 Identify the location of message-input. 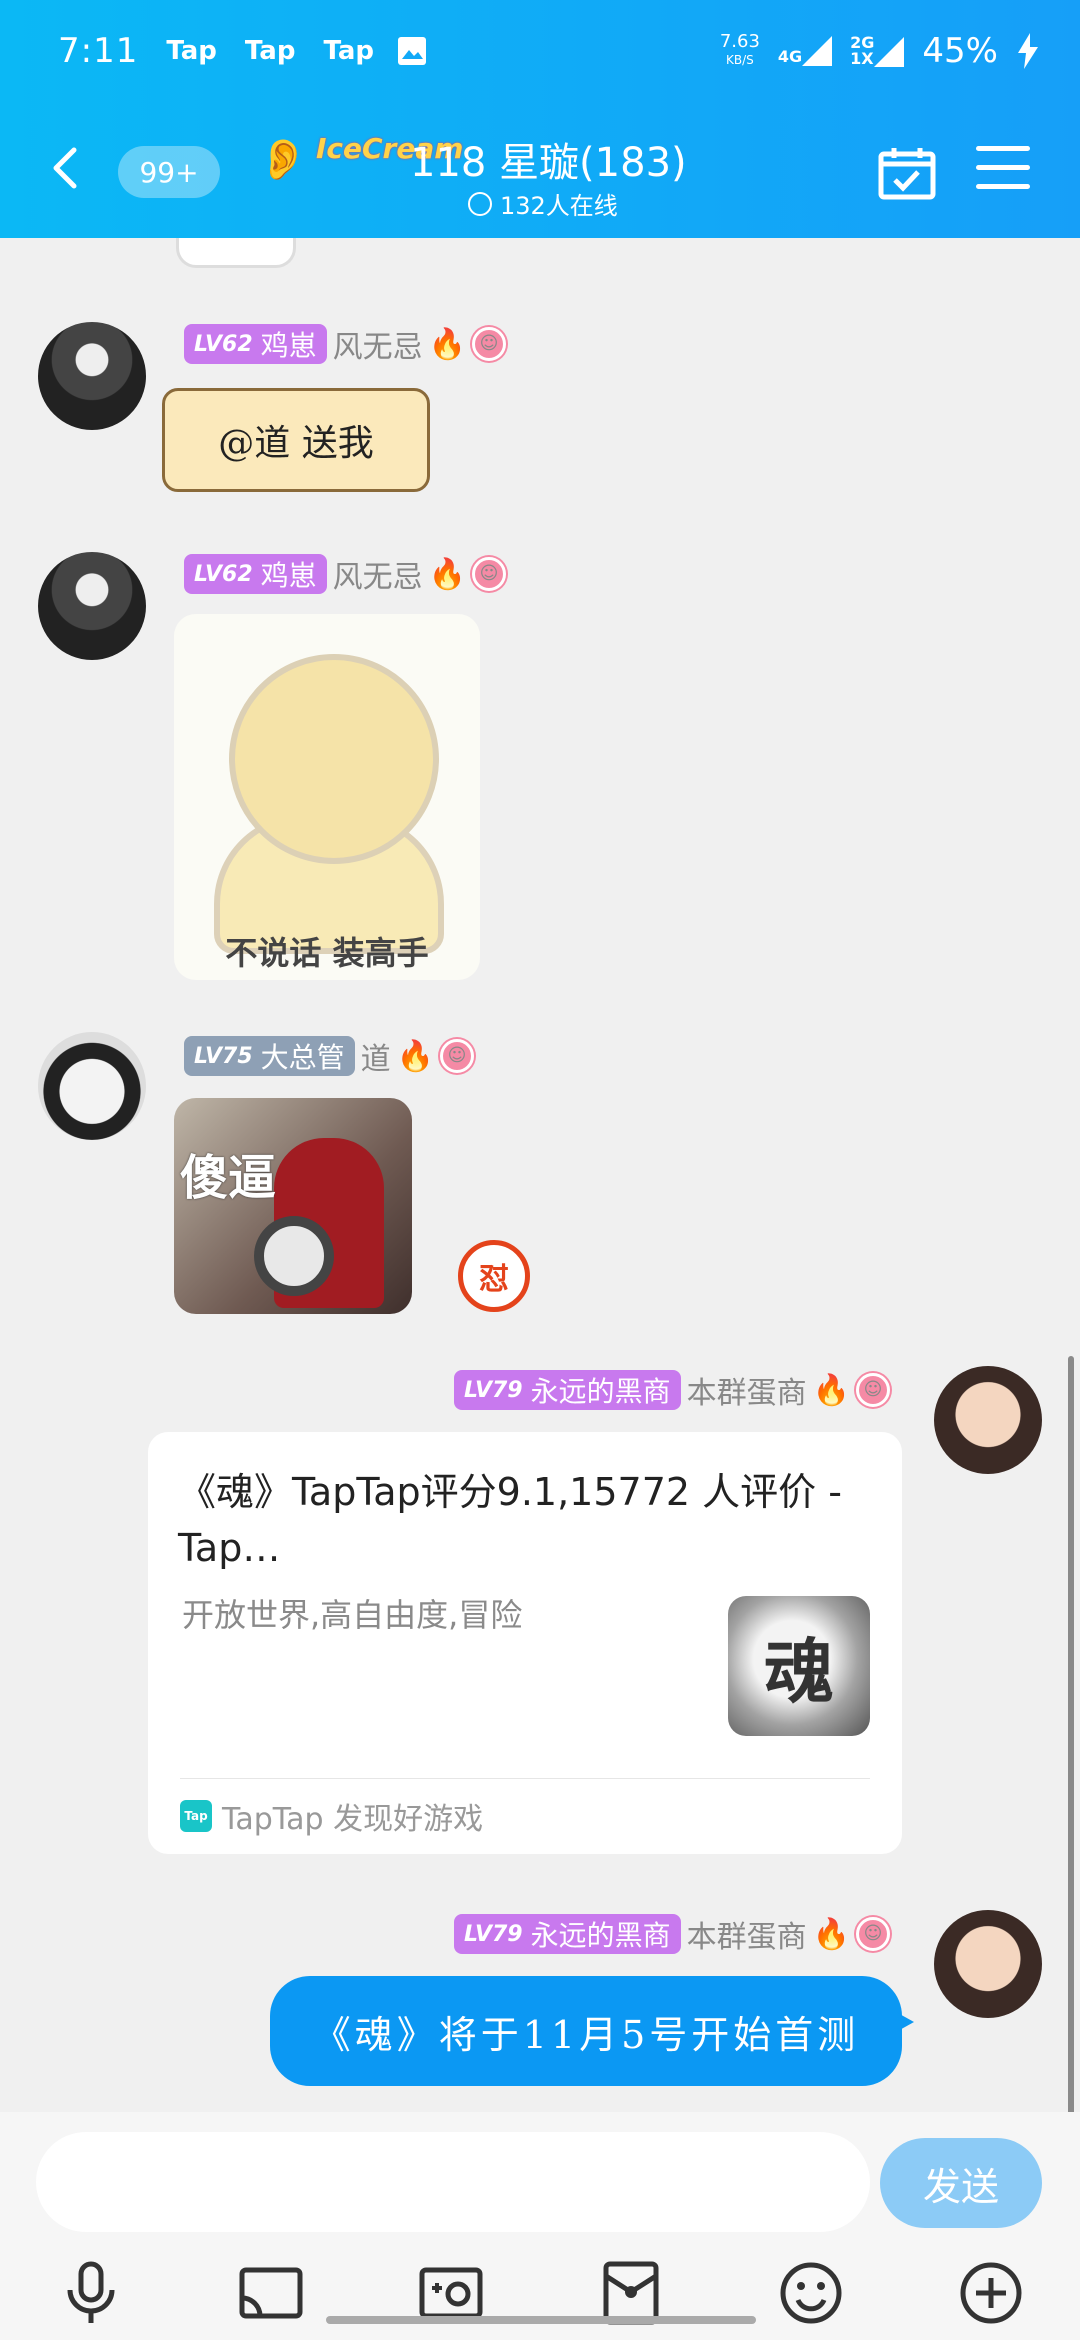
(453, 2182).